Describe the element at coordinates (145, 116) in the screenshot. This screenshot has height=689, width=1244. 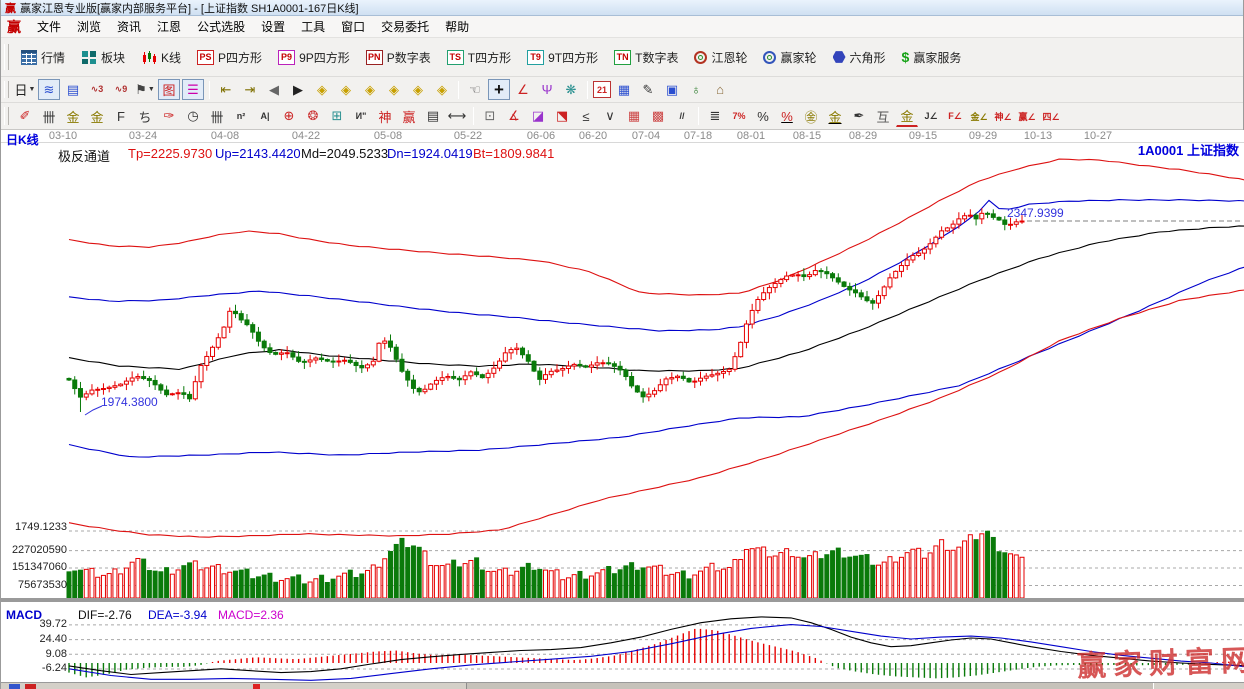
I see `spiral-button: ち` at that location.